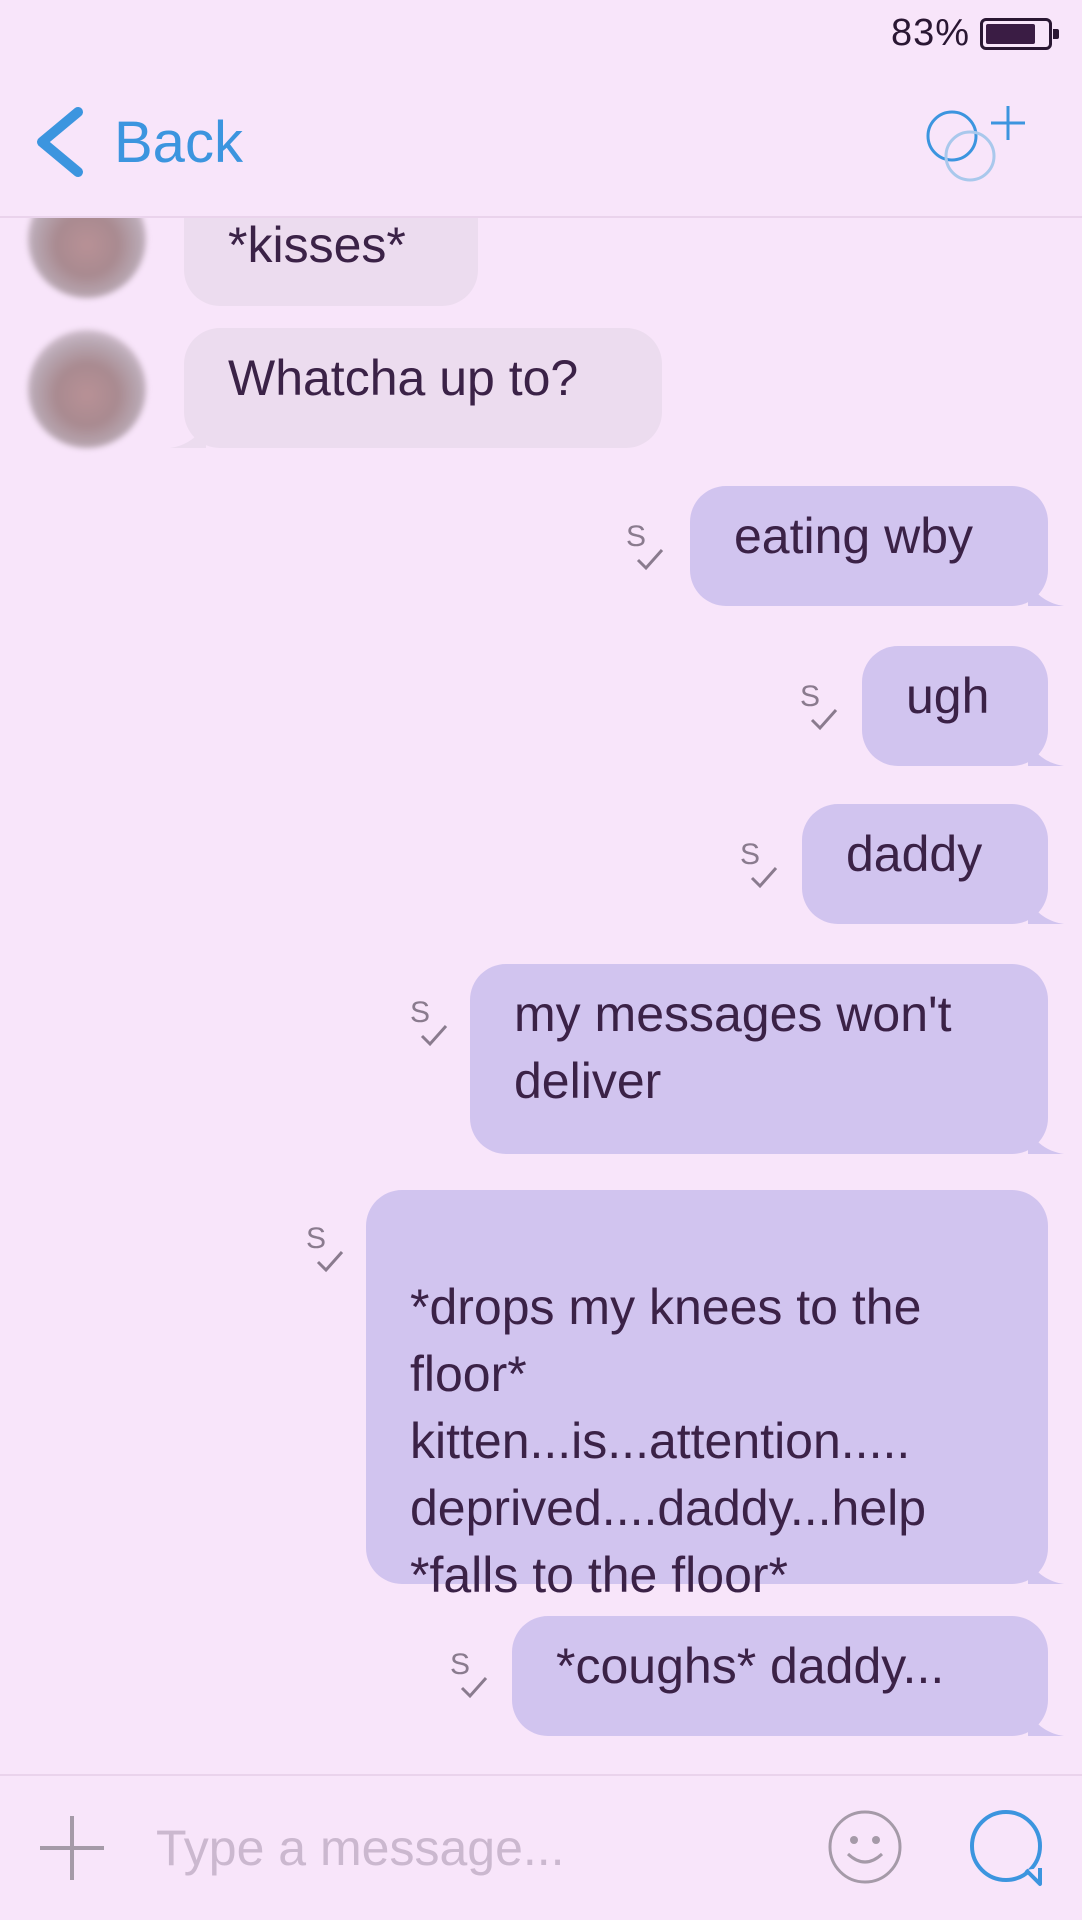 This screenshot has width=1082, height=1920. I want to click on emoji-icon, so click(865, 1847).